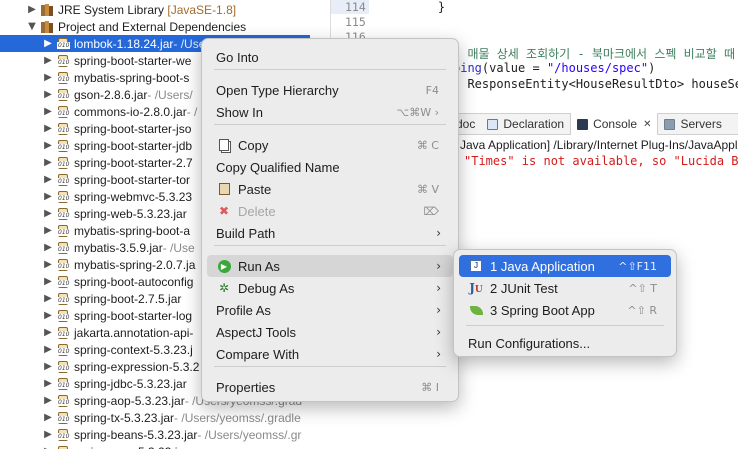 This screenshot has width=738, height=449. I want to click on tree-node-label: spring-webmvc-5.3.23, so click(133, 196).